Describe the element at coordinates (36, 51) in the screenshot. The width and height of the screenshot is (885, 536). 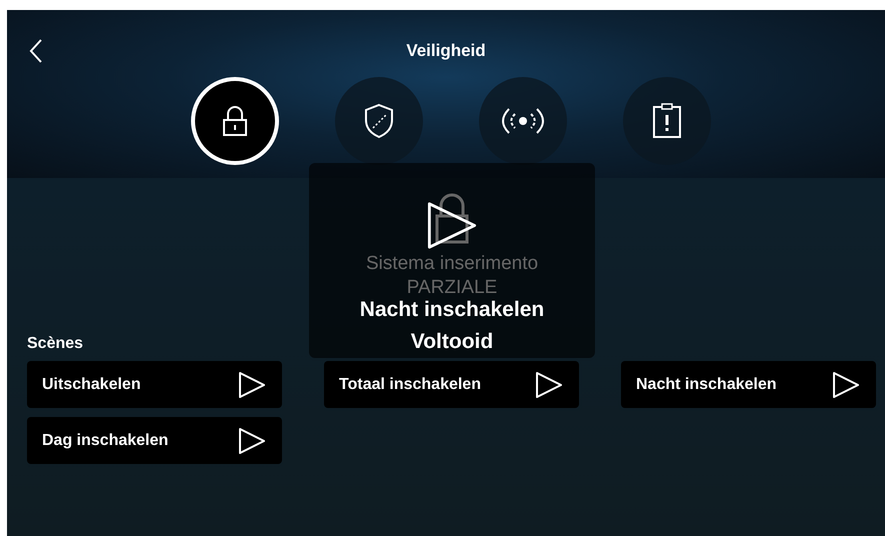
I see `back-icon` at that location.